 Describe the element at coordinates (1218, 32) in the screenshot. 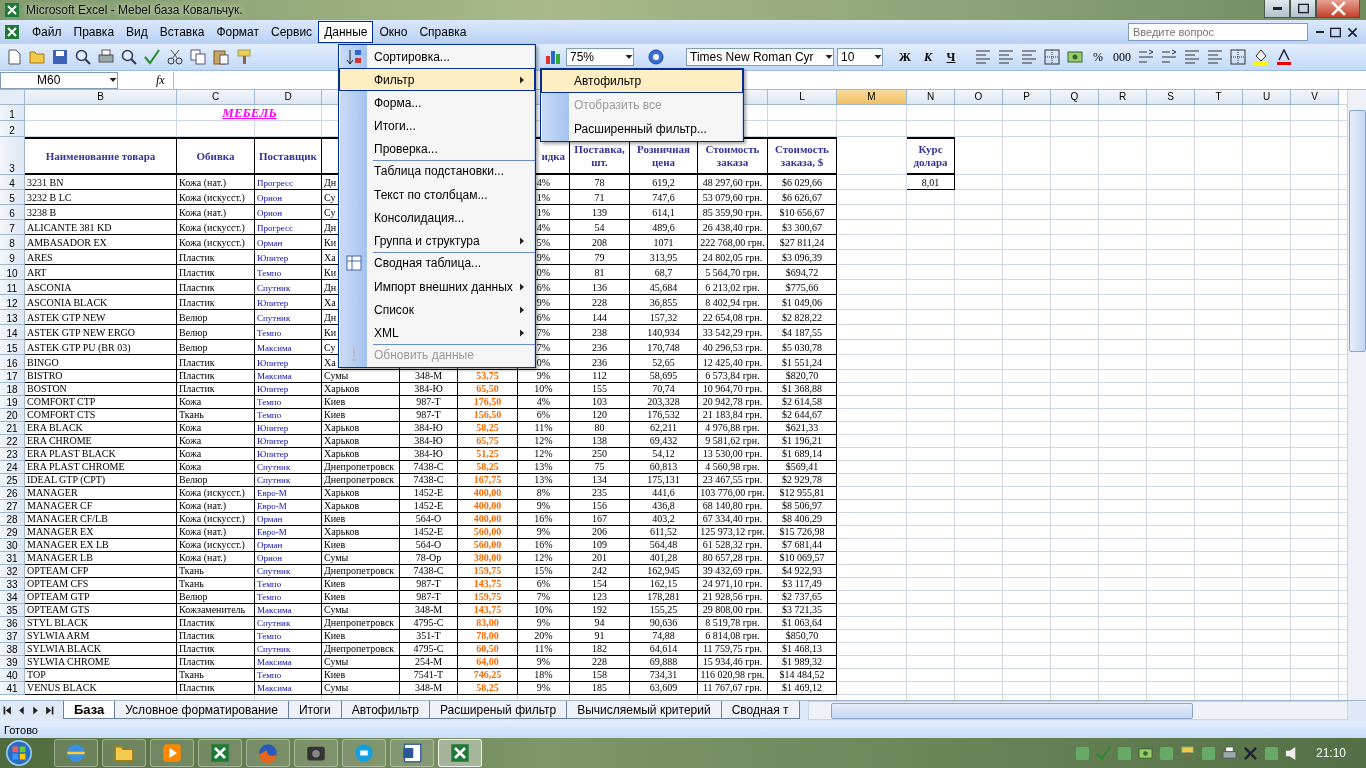

I see `help-search-field: Введите вопрос` at that location.